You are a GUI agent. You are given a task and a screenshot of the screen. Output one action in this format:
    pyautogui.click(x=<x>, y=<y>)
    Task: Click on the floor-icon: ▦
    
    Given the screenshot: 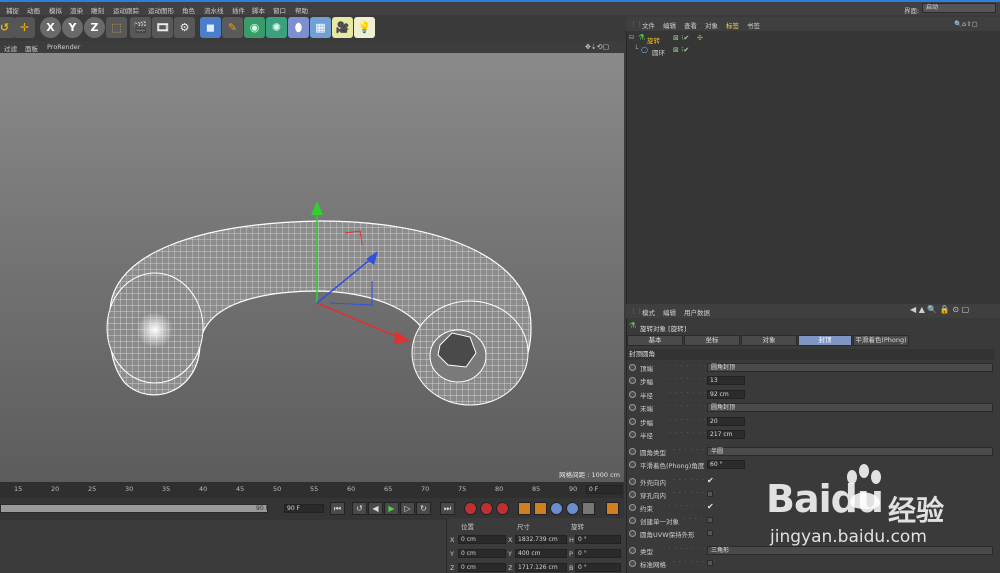 What is the action you would take?
    pyautogui.click(x=320, y=27)
    